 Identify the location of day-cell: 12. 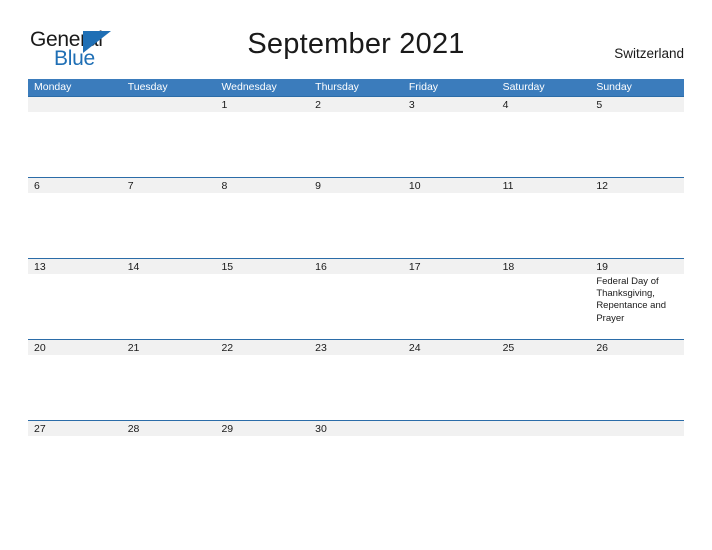
(637, 218).